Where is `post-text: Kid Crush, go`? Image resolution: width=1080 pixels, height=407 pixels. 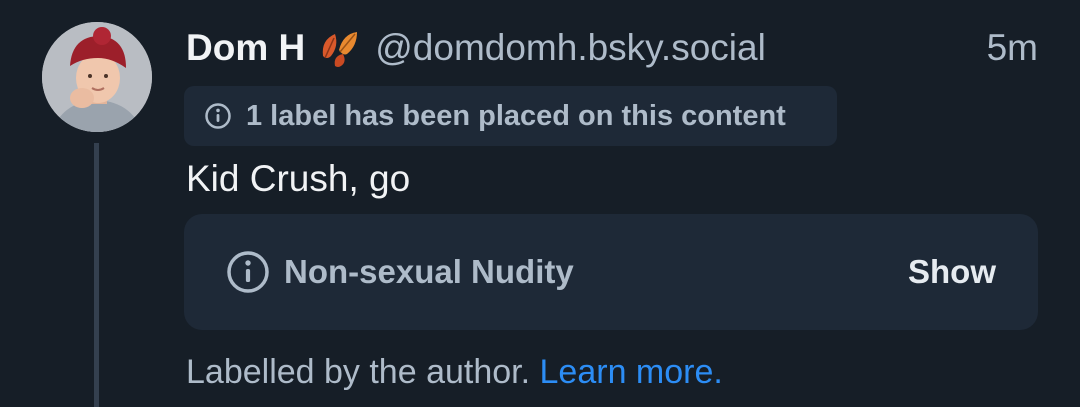
post-text: Kid Crush, go is located at coordinates (298, 178).